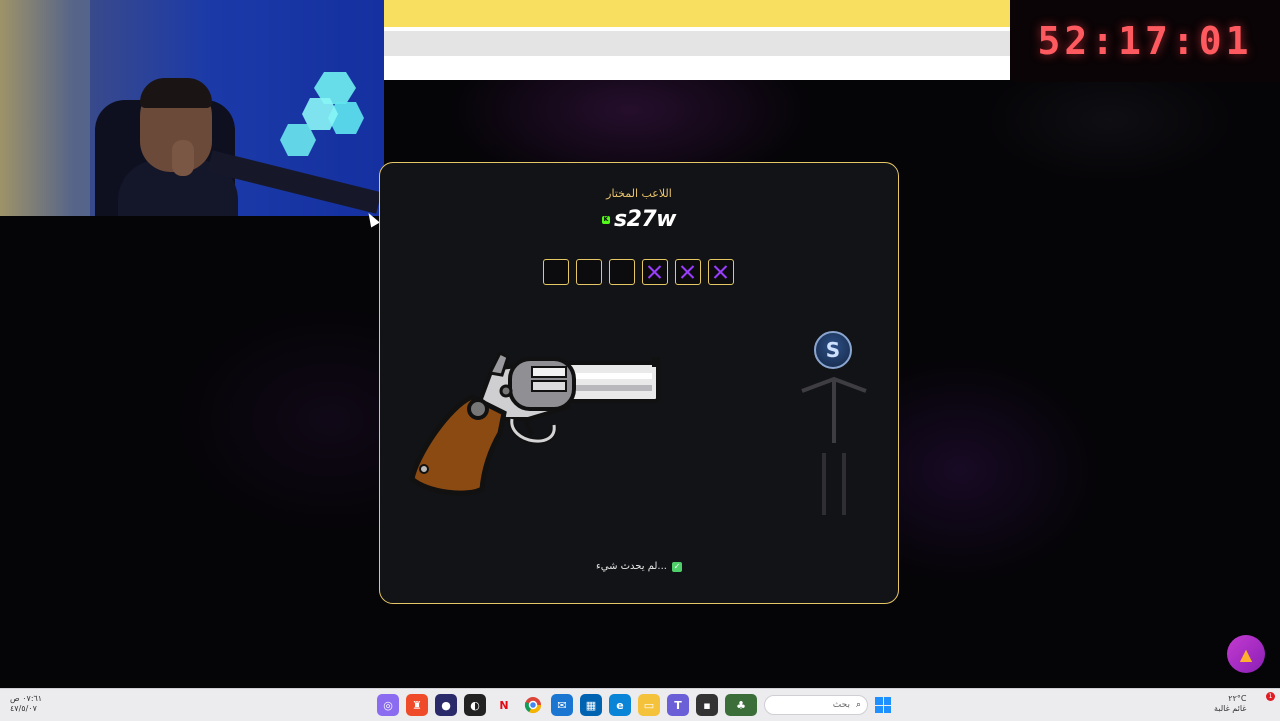  I want to click on taskbar-clock: ٠٧:٦١ ص ٤٧/٥/٠٧, so click(26, 704).